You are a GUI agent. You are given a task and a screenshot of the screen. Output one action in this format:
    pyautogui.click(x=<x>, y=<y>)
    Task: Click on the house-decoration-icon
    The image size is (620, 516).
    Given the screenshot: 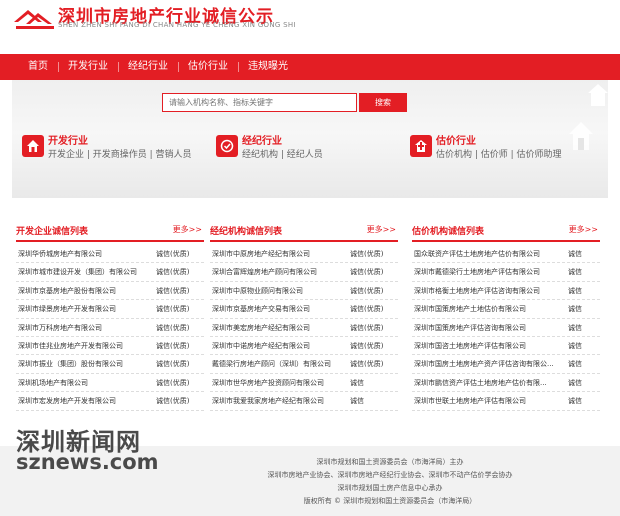 What is the action you would take?
    pyautogui.click(x=598, y=95)
    